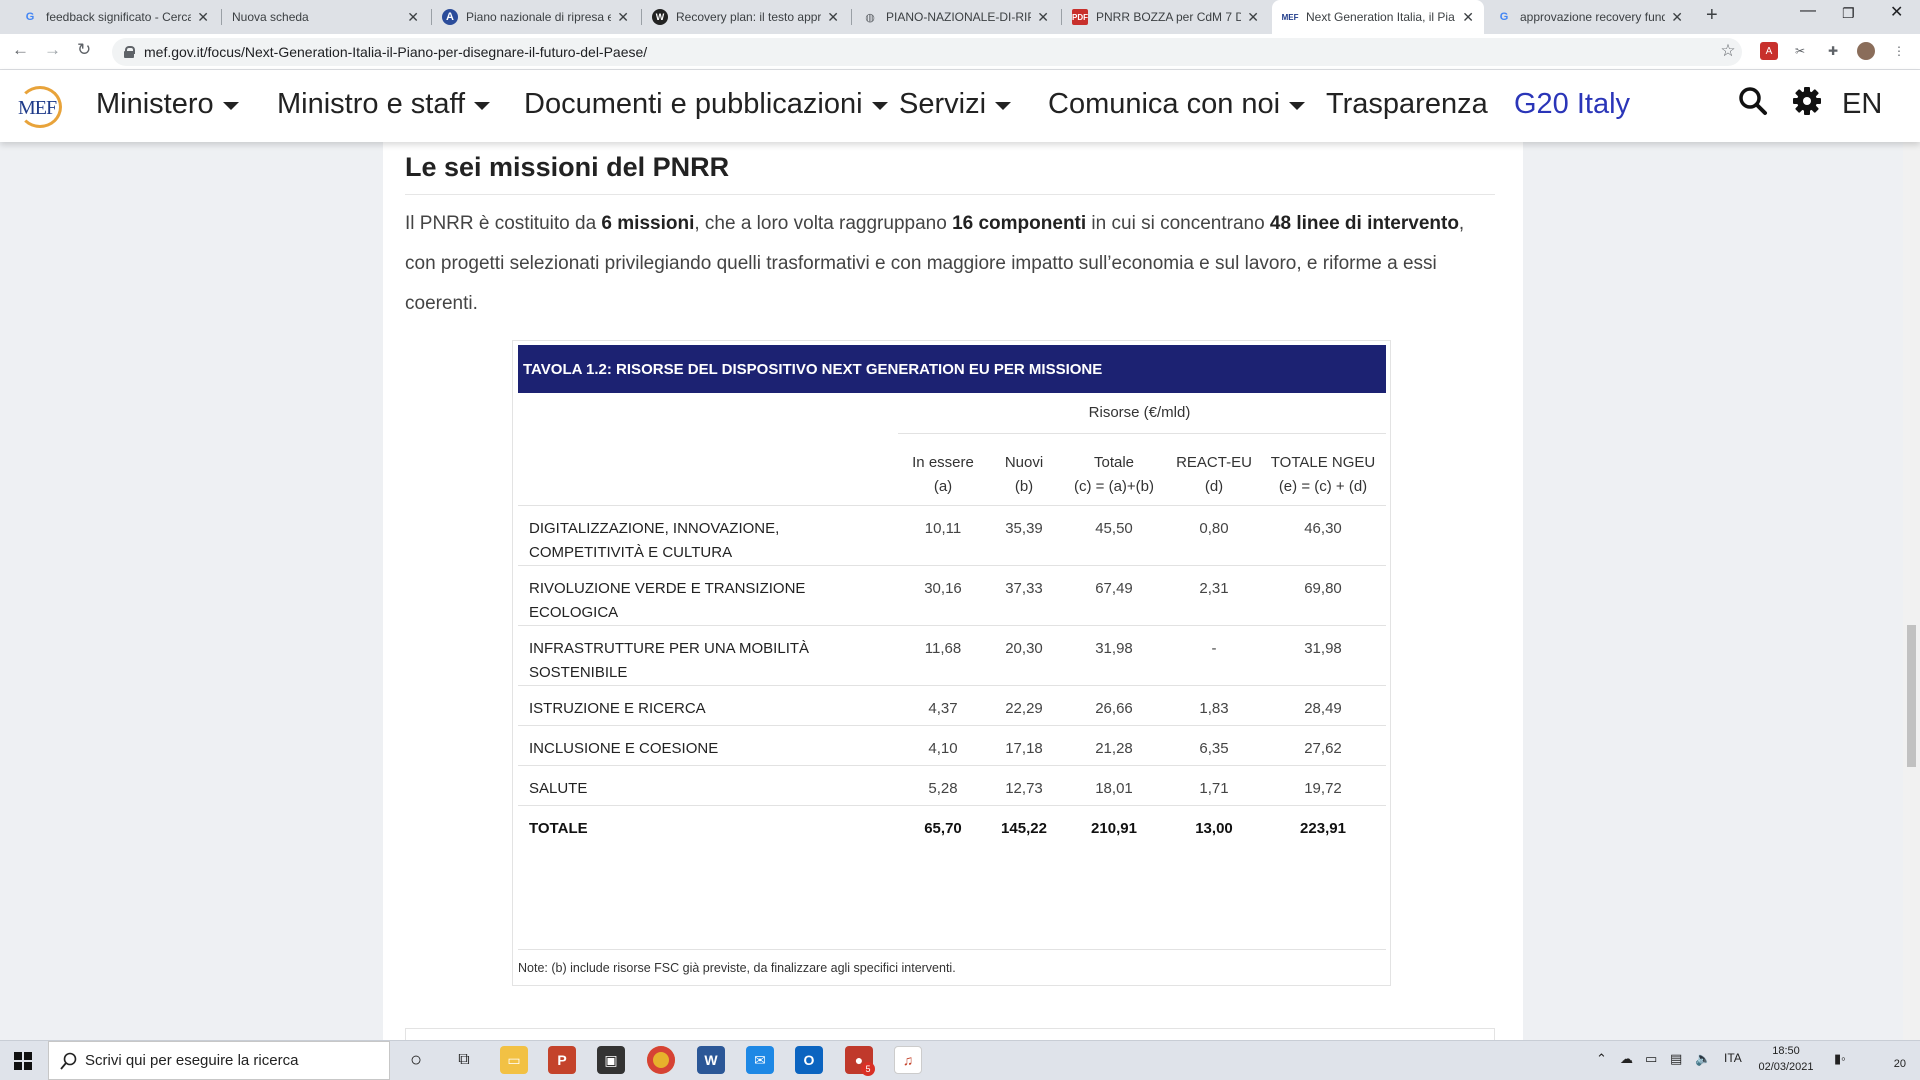 The height and width of the screenshot is (1080, 1920). Describe the element at coordinates (760, 1060) in the screenshot. I see `mail-icon: ✉` at that location.